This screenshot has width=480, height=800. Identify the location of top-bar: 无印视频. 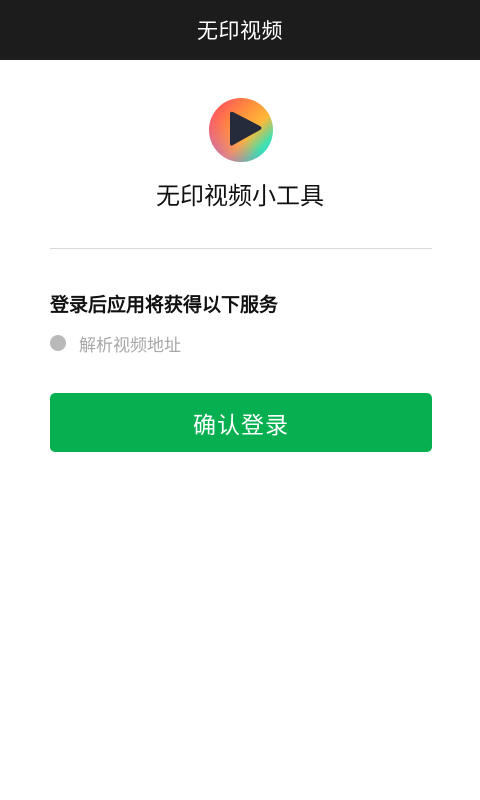
(240, 30).